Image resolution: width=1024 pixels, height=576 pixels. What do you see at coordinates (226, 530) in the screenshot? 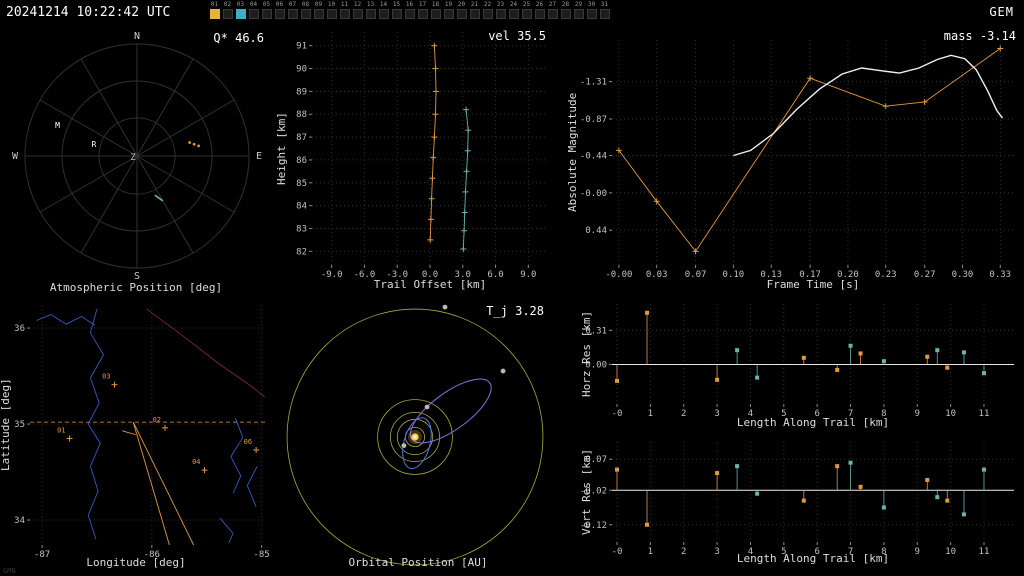
I see `river` at bounding box center [226, 530].